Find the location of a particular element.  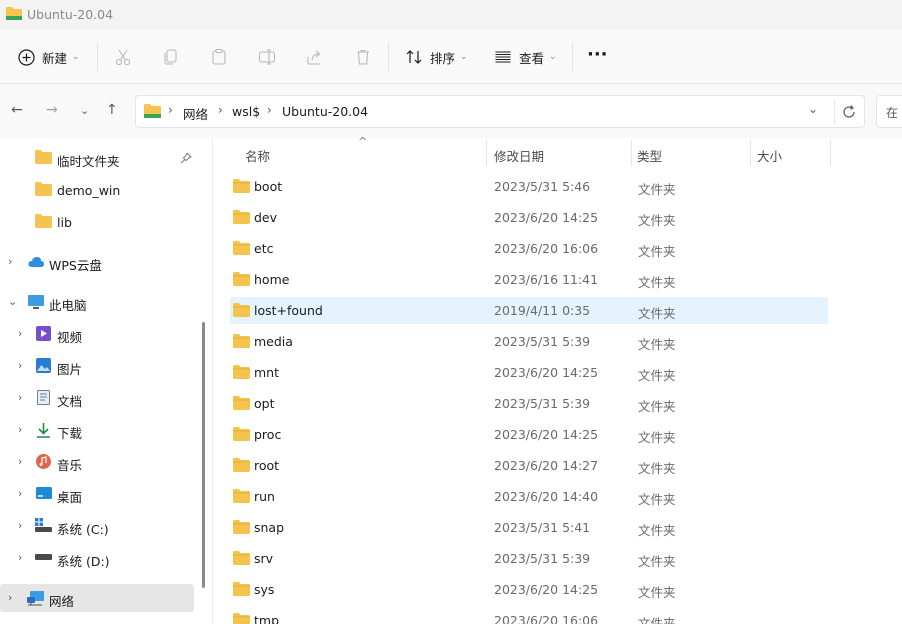

file-name: srv is located at coordinates (264, 558).